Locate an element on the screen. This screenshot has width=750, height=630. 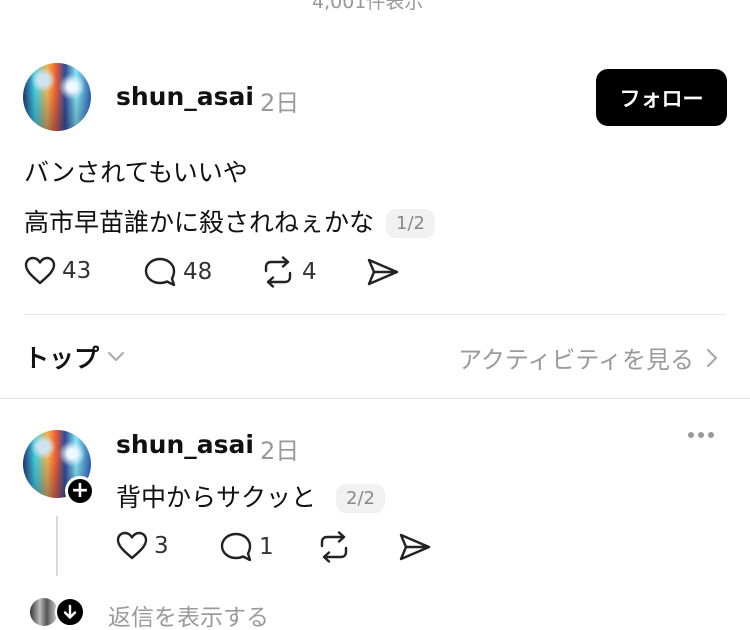
thread-line is located at coordinates (57, 546).